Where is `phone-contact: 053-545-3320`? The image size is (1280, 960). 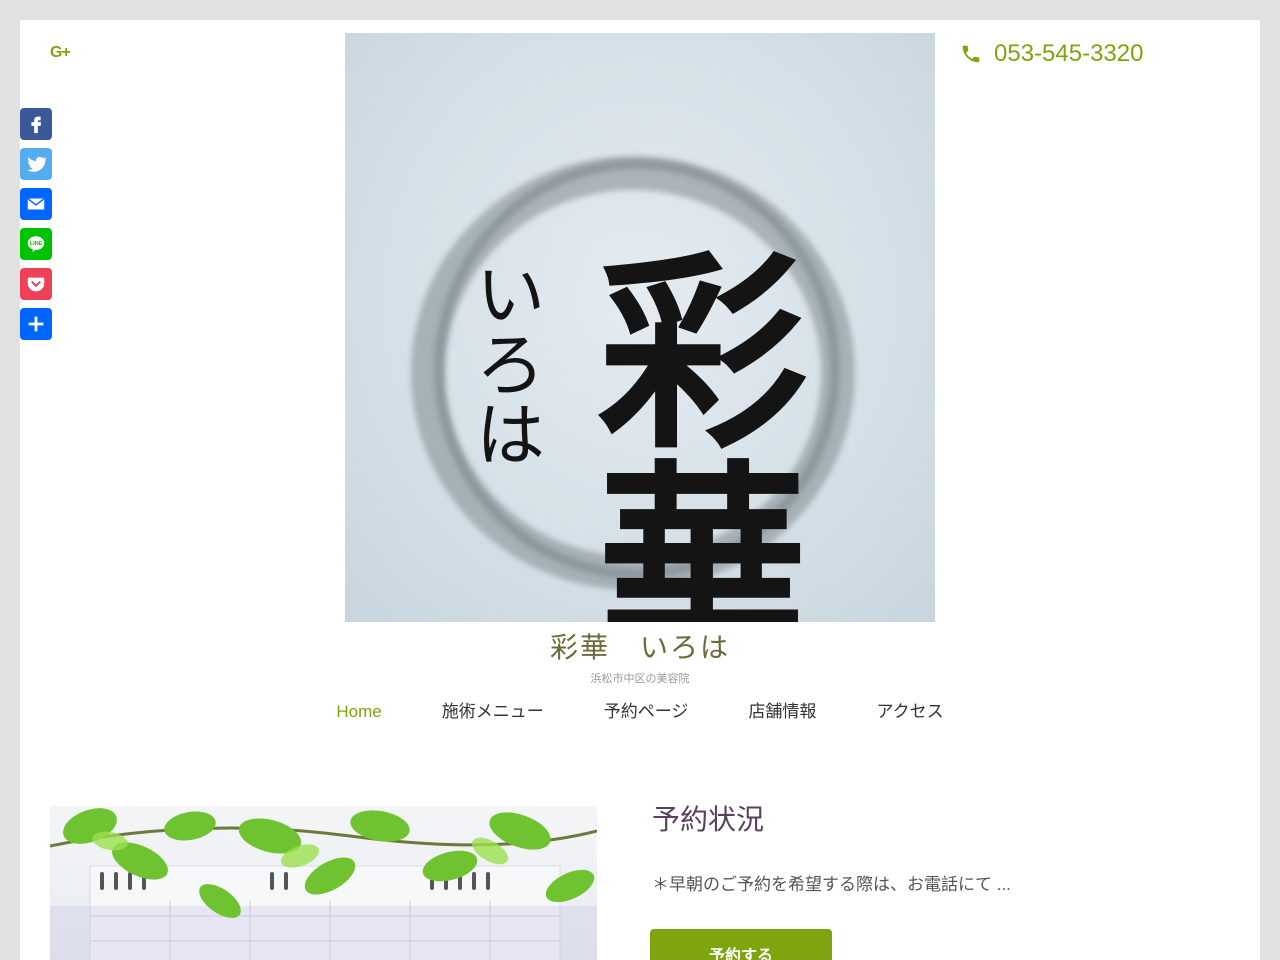 phone-contact: 053-545-3320 is located at coordinates (1051, 54).